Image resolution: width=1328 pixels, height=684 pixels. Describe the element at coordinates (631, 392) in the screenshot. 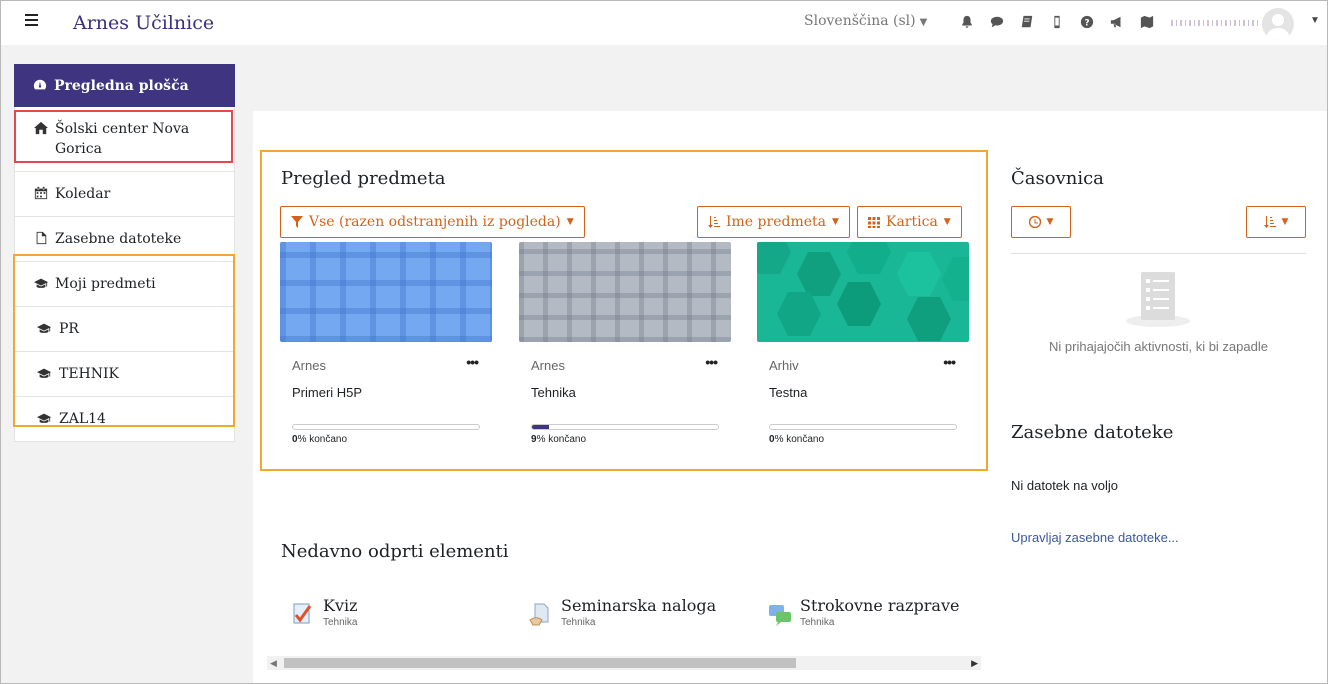

I see `course-name: Tehnika` at that location.